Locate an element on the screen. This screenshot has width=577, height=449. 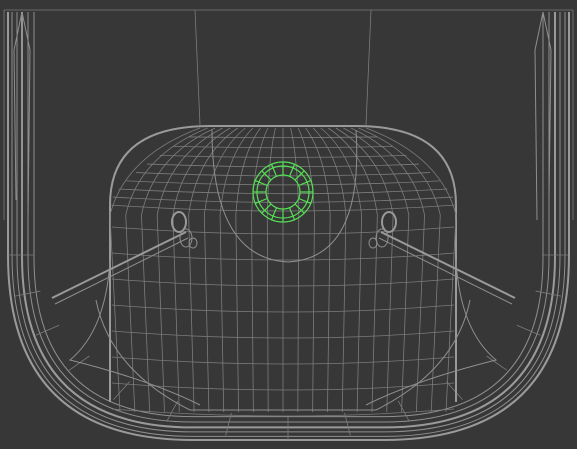
right-rod is located at coordinates (447, 268).